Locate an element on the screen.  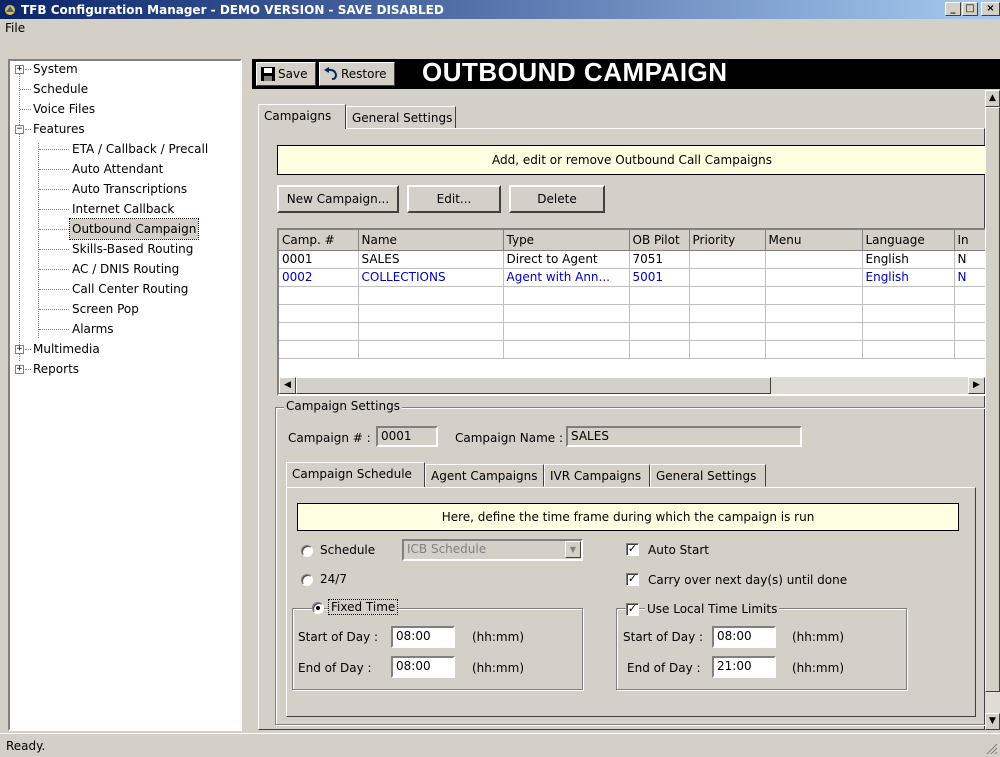
app-icon is located at coordinates (10, 10).